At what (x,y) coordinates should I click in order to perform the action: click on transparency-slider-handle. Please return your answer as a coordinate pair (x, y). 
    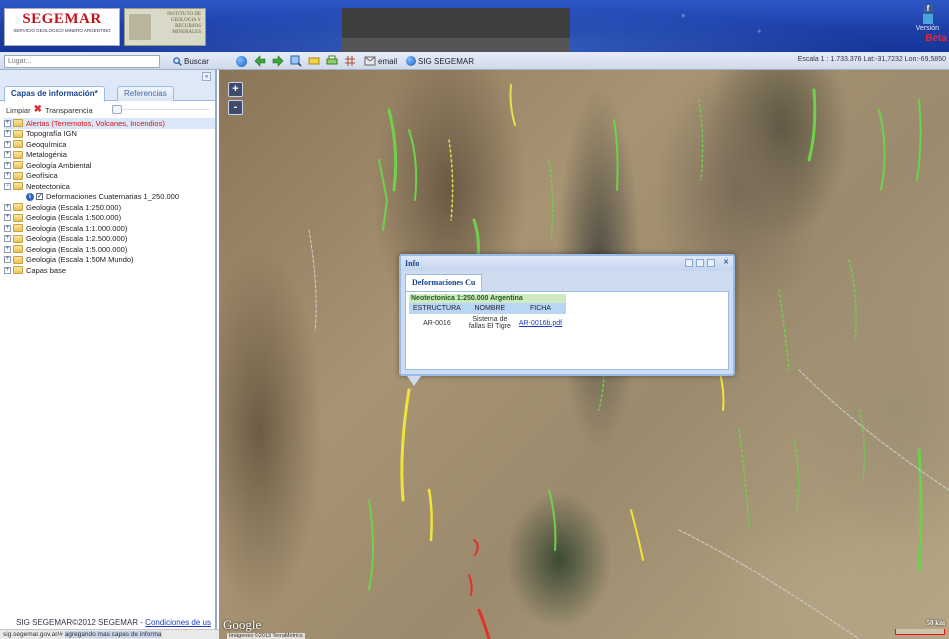
    Looking at the image, I should click on (117, 109).